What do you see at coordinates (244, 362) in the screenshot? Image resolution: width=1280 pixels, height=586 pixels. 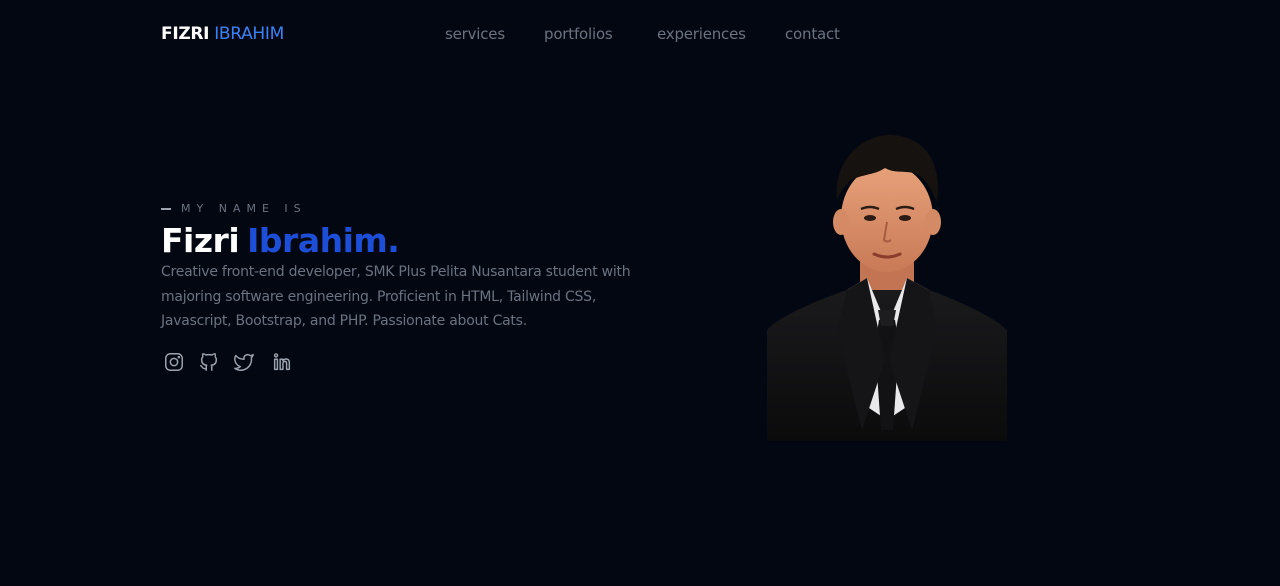 I see `twitter-icon` at bounding box center [244, 362].